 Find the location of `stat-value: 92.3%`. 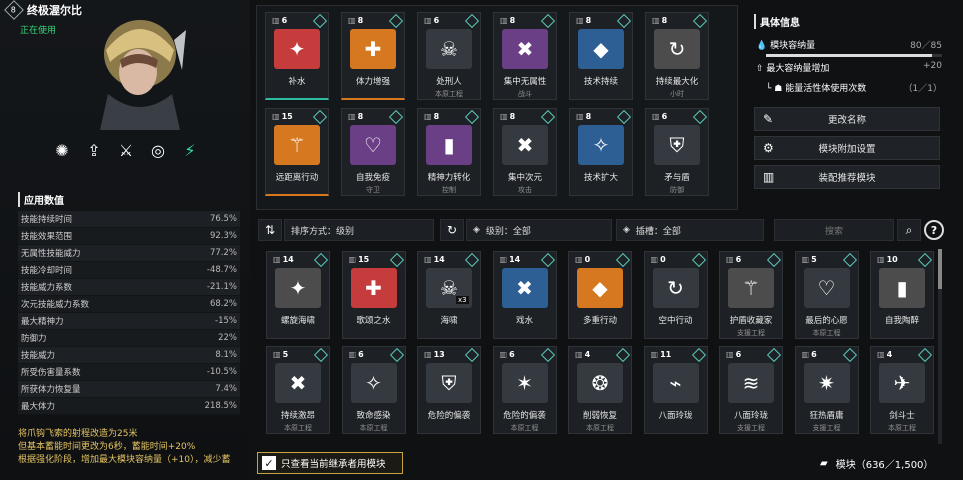

stat-value: 92.3% is located at coordinates (223, 236).